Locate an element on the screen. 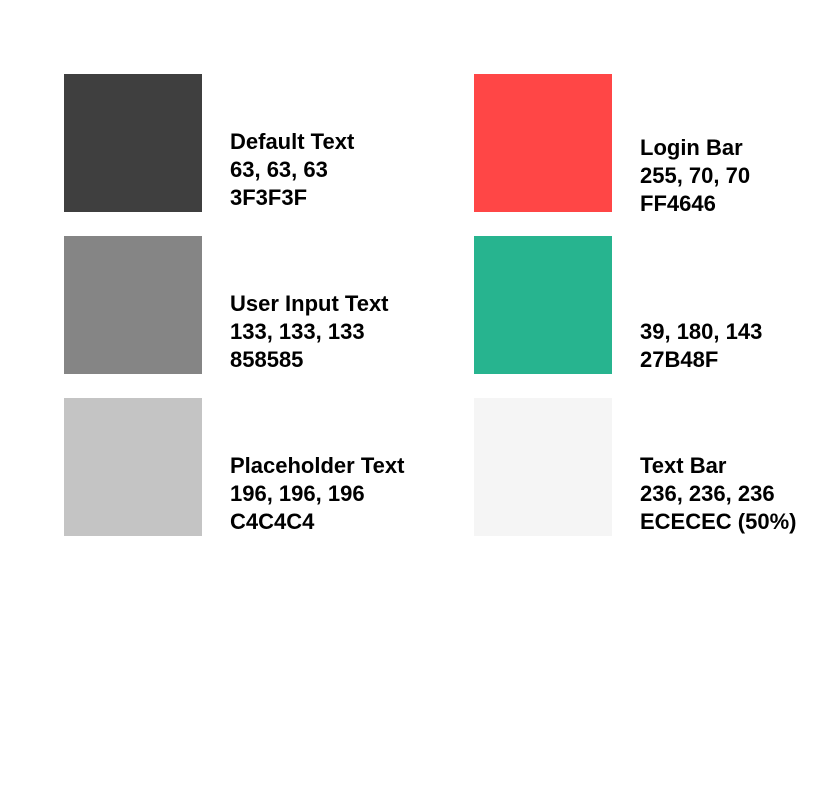  swatch-name: Placeholder Text is located at coordinates (317, 465).